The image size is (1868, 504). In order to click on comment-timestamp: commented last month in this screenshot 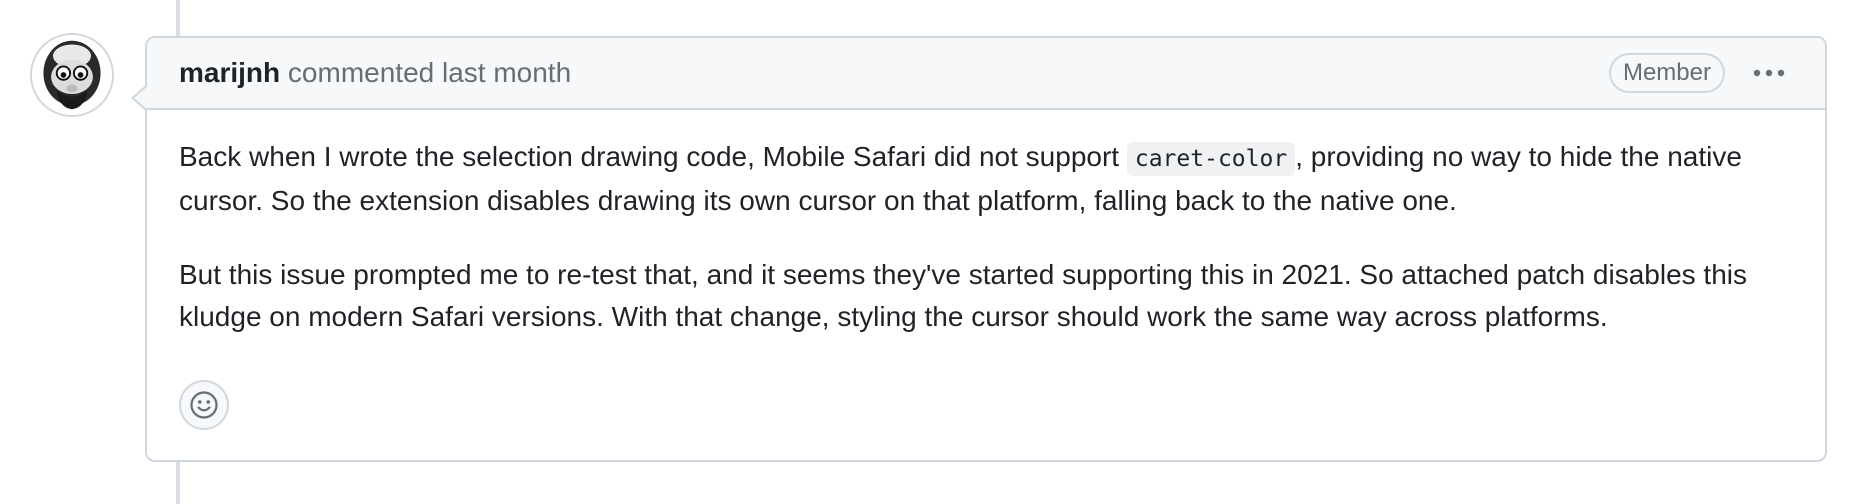, I will do `click(429, 72)`.